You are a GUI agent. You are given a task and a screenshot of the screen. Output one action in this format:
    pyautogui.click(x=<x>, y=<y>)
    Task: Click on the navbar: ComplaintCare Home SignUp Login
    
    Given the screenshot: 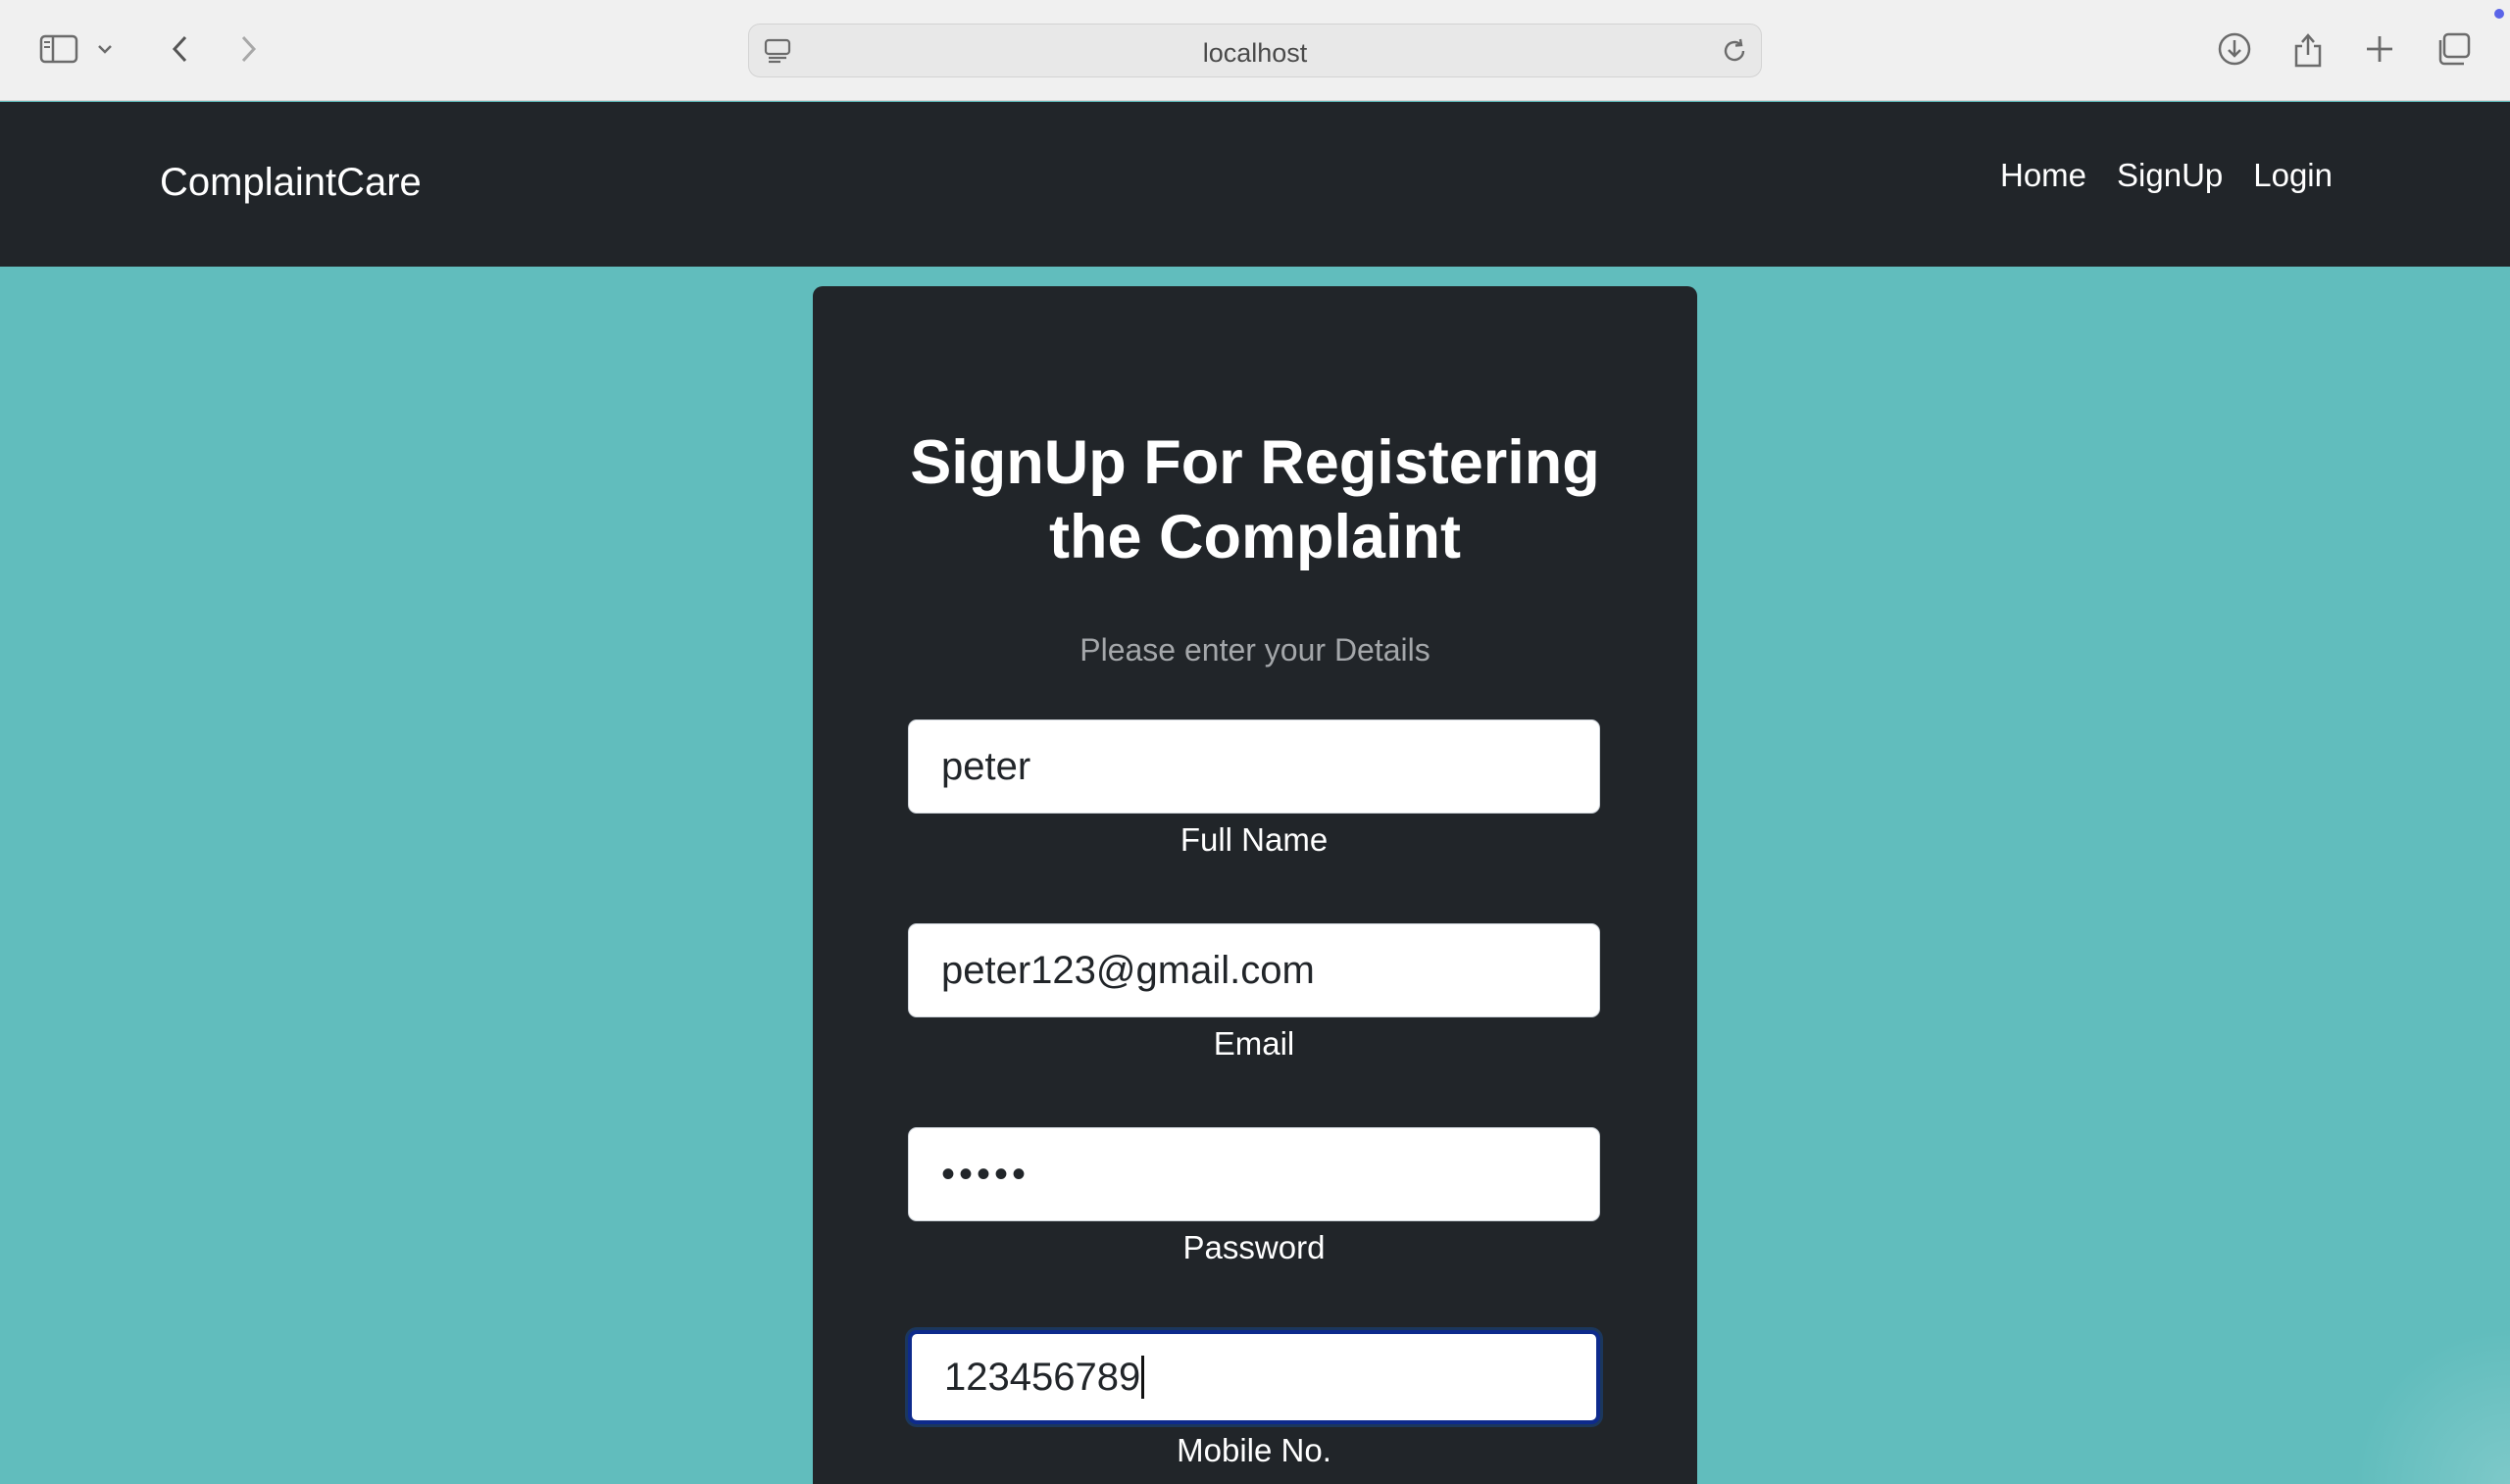 What is the action you would take?
    pyautogui.click(x=1255, y=184)
    